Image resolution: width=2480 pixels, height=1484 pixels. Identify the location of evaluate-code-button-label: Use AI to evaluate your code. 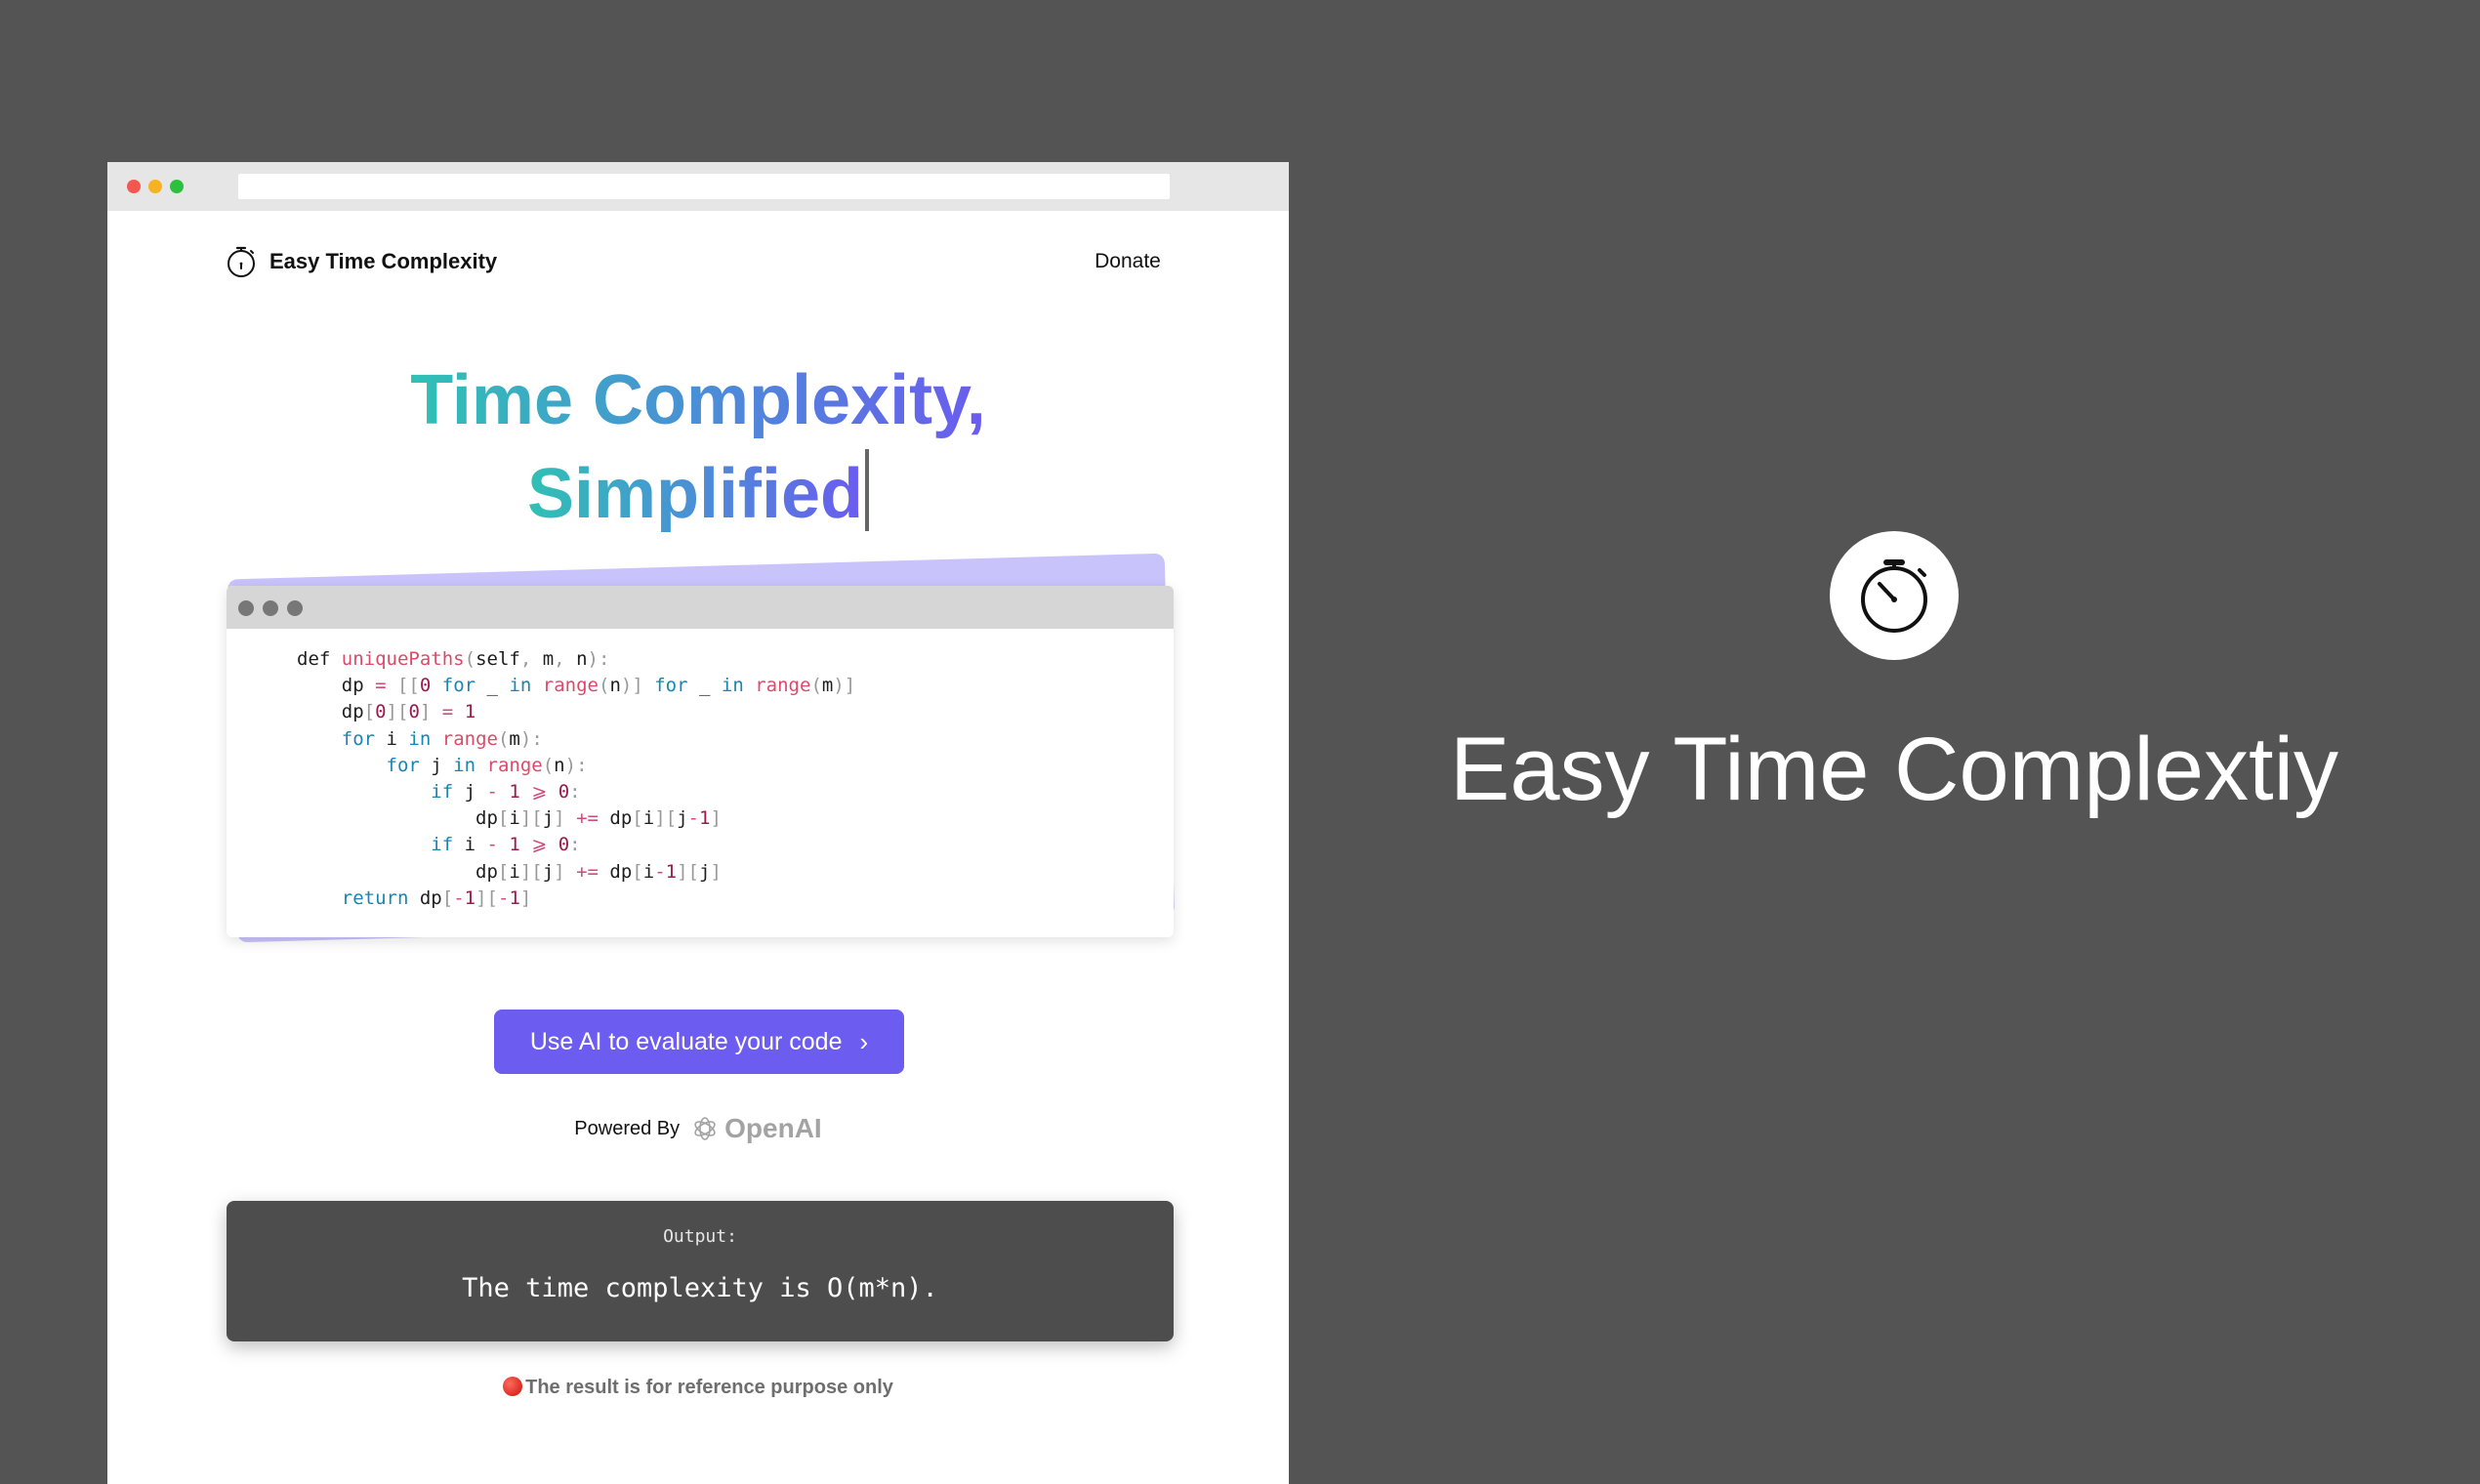
(686, 1041).